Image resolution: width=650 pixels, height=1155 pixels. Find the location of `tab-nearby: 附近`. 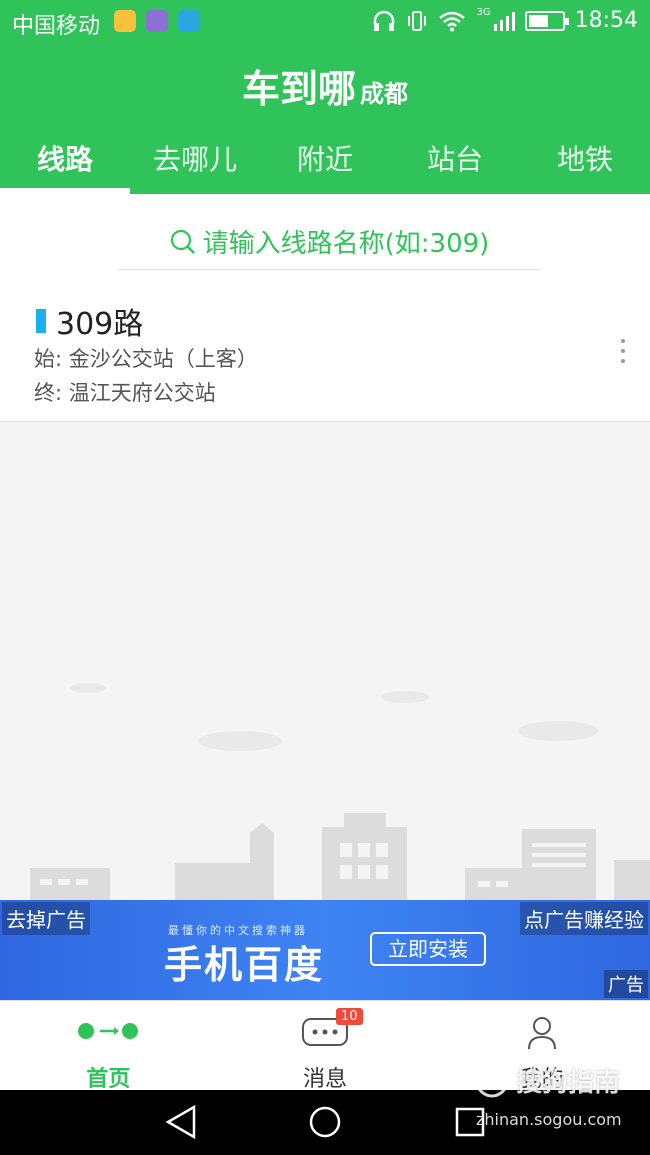

tab-nearby: 附近 is located at coordinates (325, 159).